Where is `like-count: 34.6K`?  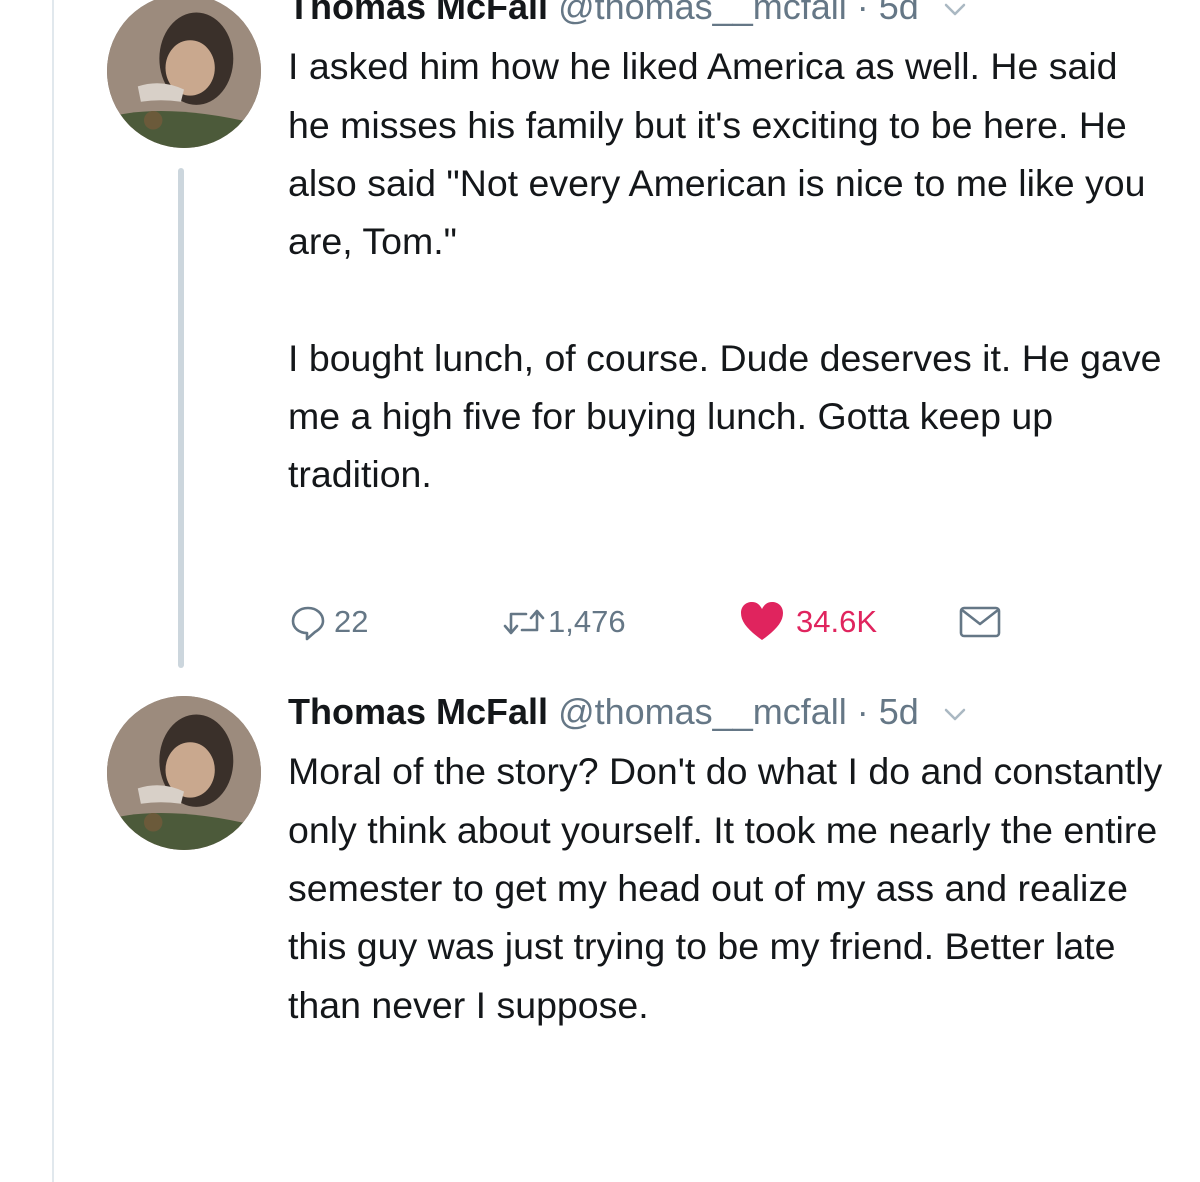 like-count: 34.6K is located at coordinates (837, 621).